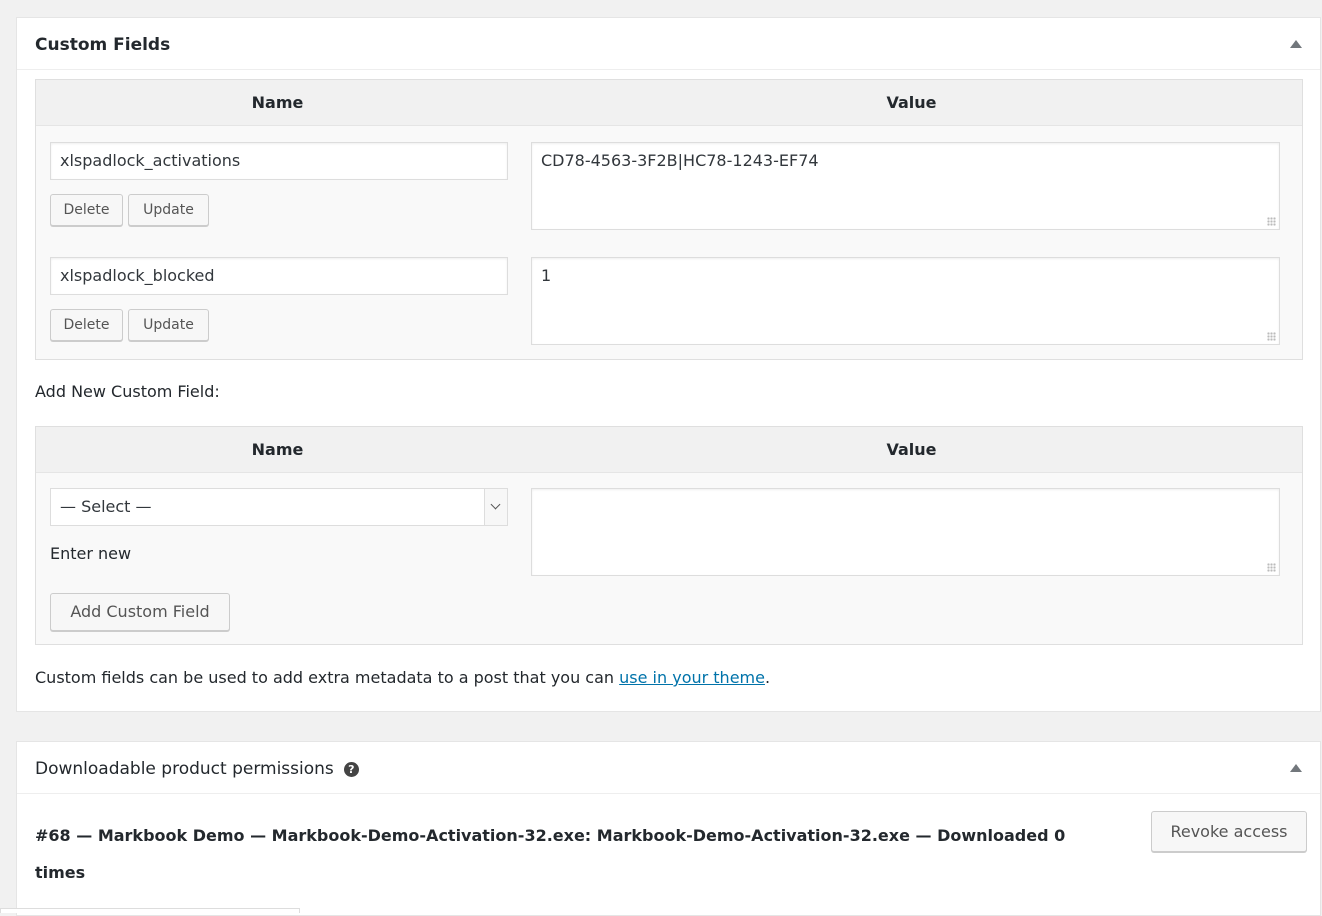 The image size is (1322, 916). I want to click on custom-fields-title: Custom Fields, so click(103, 45).